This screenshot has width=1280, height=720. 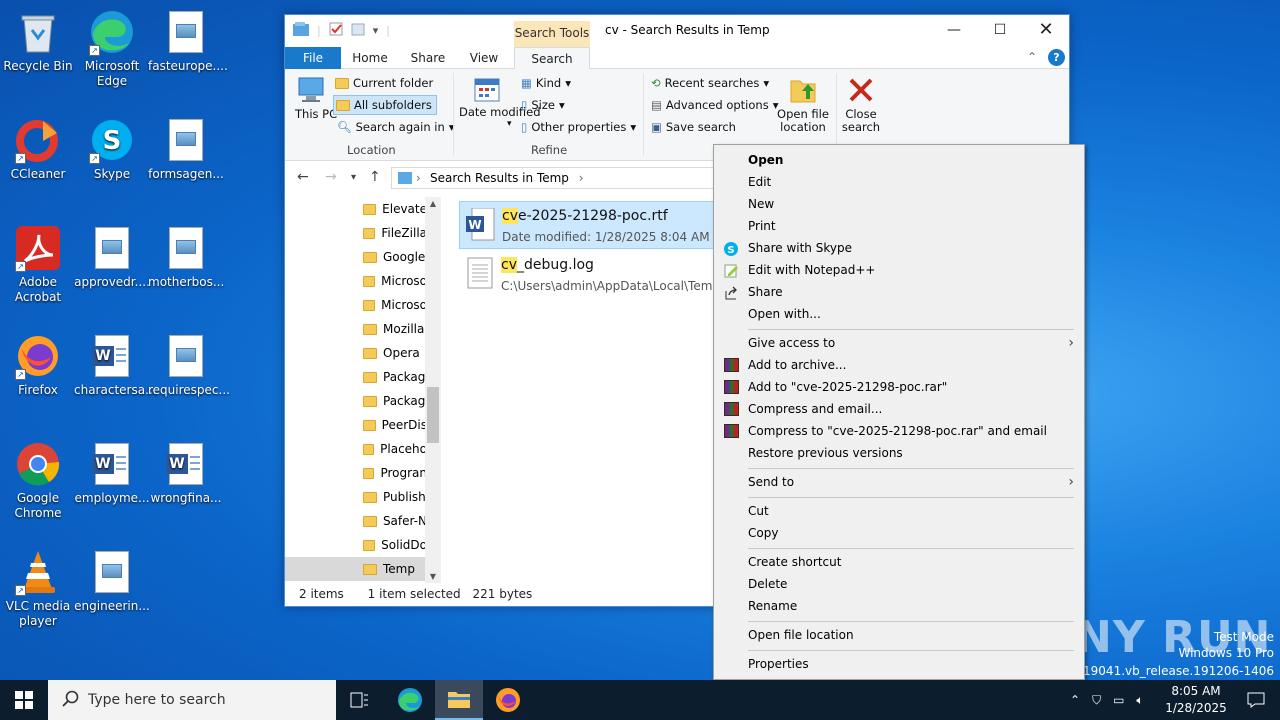 What do you see at coordinates (714, 105) in the screenshot?
I see `advanced-options-button: ▤ Advanced options ▾` at bounding box center [714, 105].